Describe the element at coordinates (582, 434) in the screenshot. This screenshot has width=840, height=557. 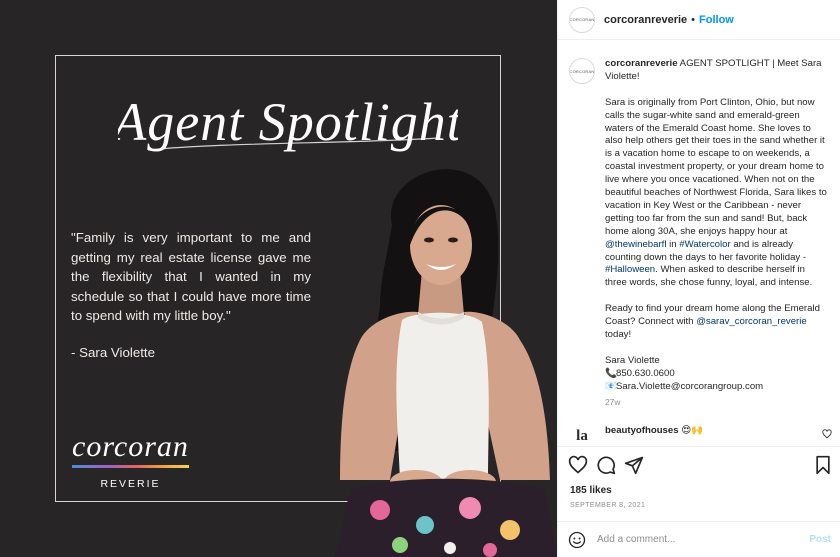
I see `comment-avatar: la` at that location.